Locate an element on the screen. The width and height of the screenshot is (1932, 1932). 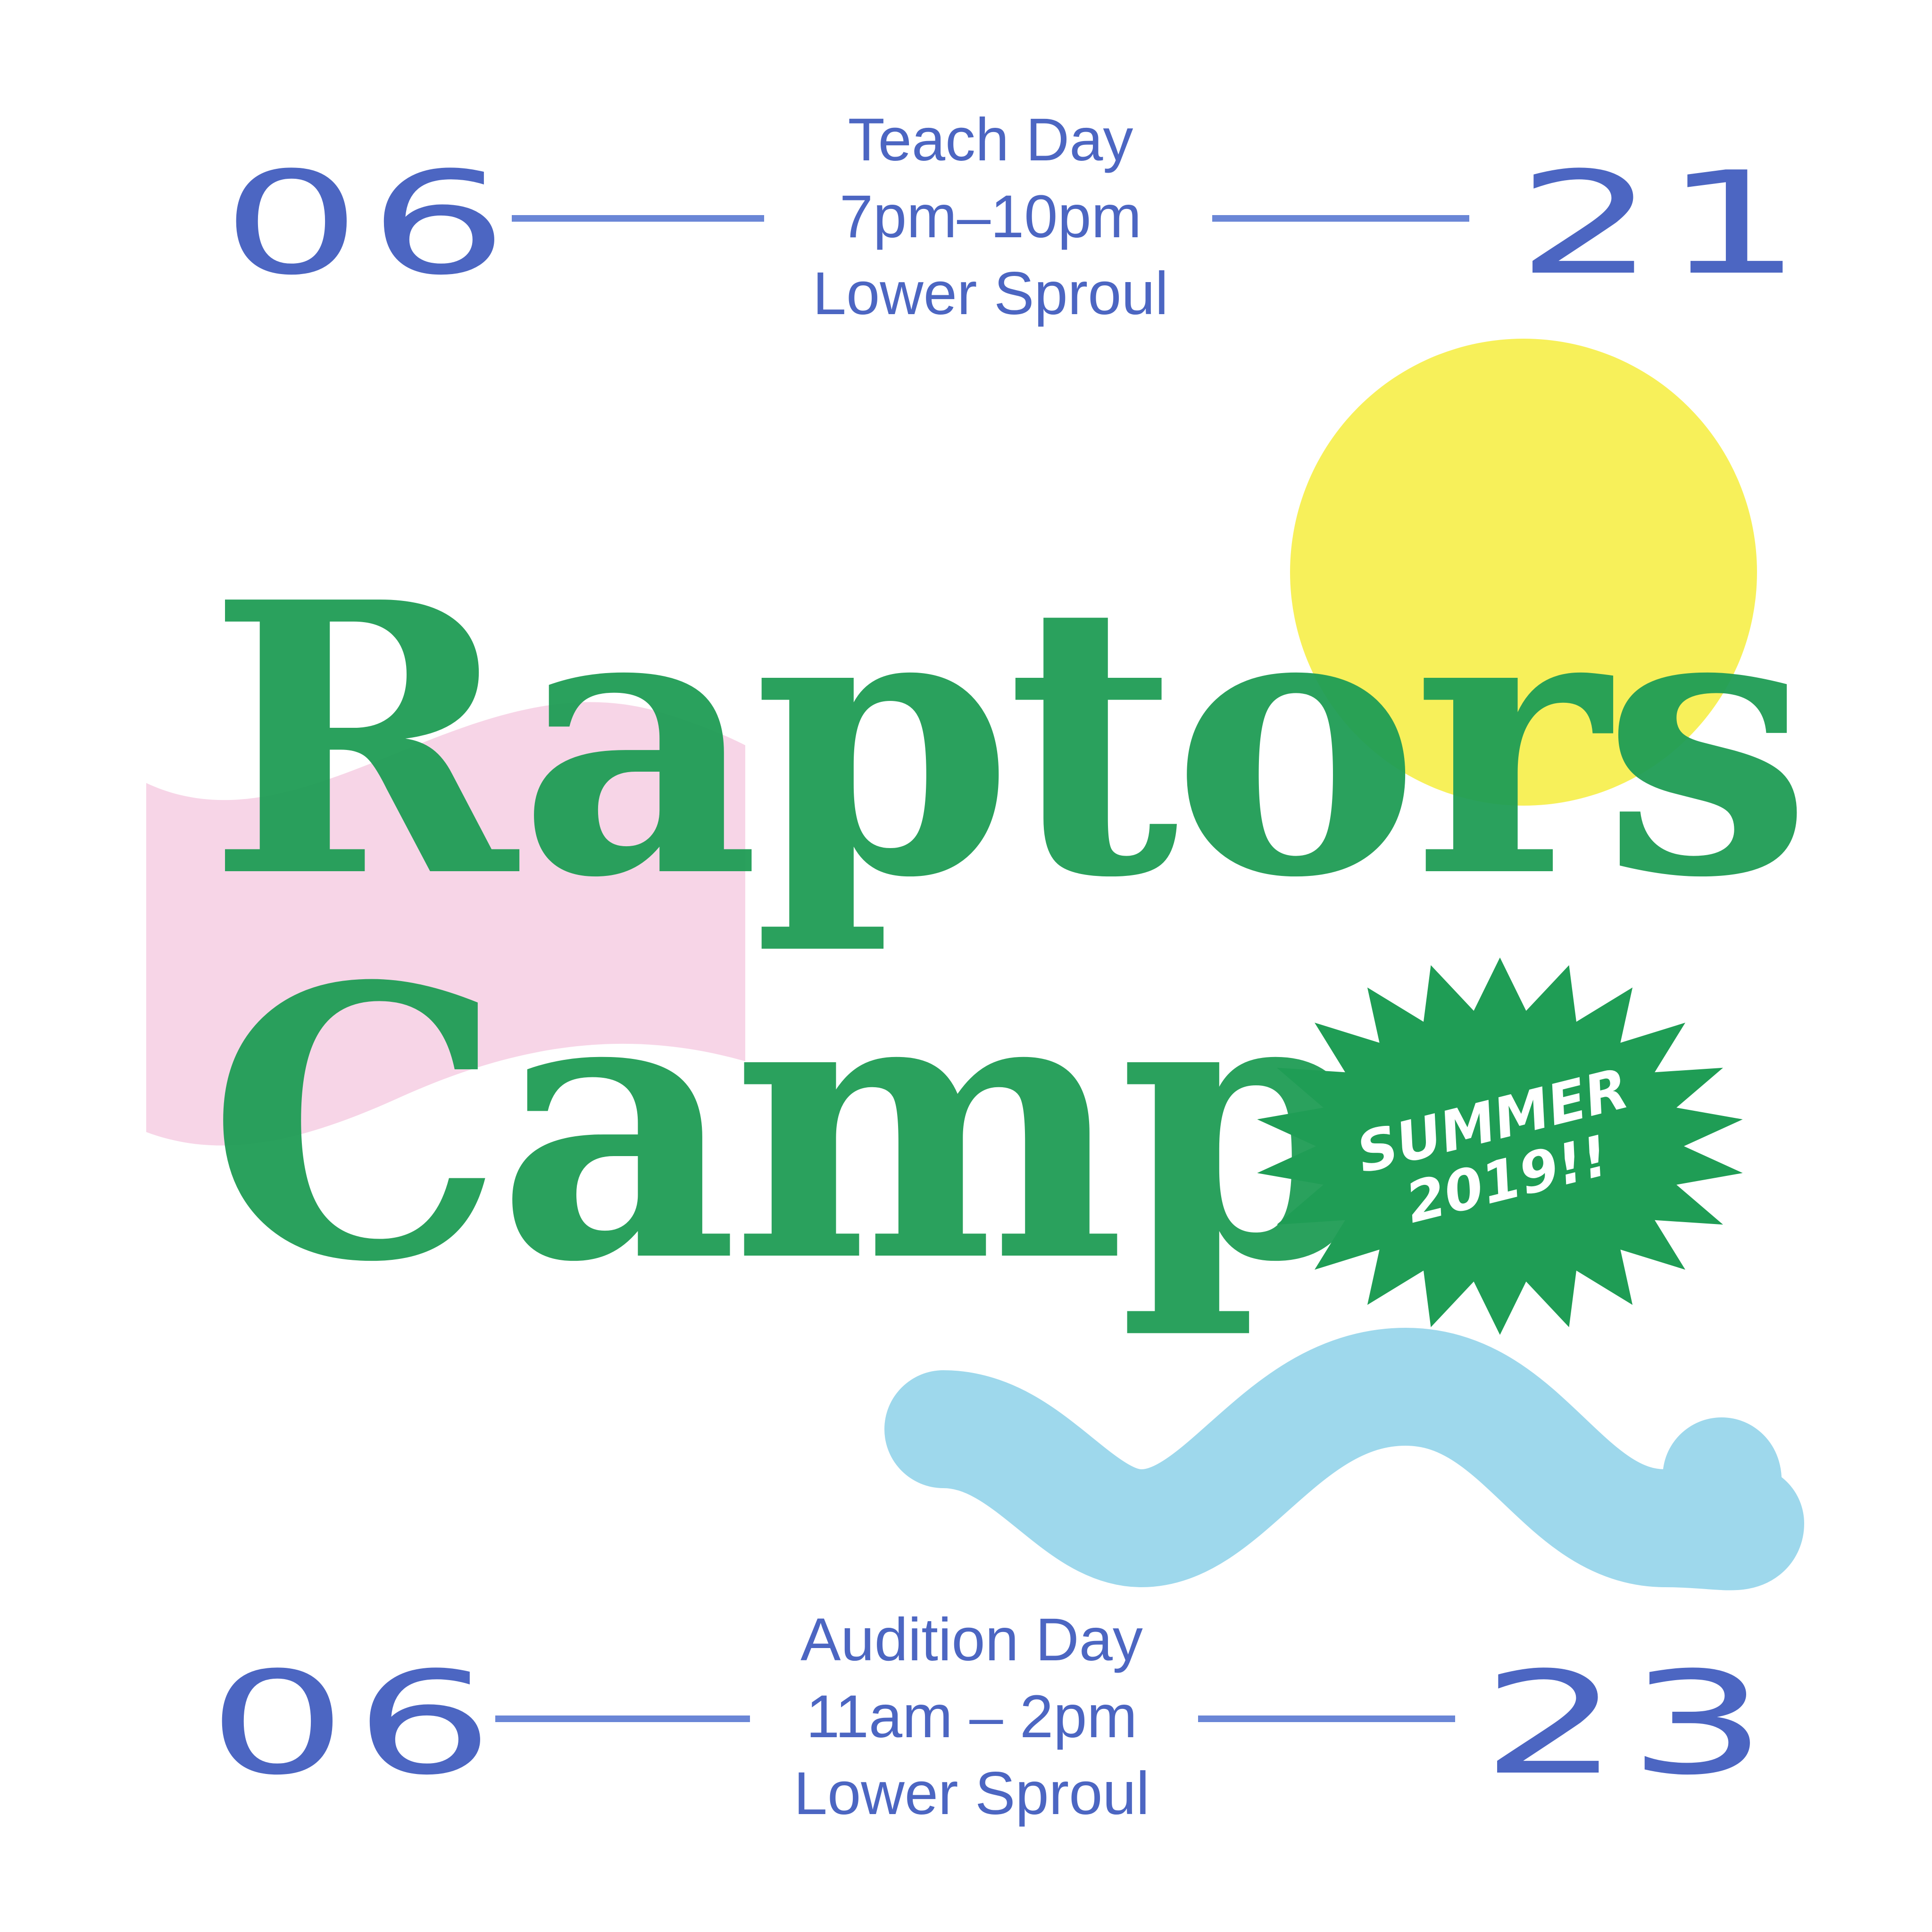
top-day: 21 is located at coordinates (1663, 224).